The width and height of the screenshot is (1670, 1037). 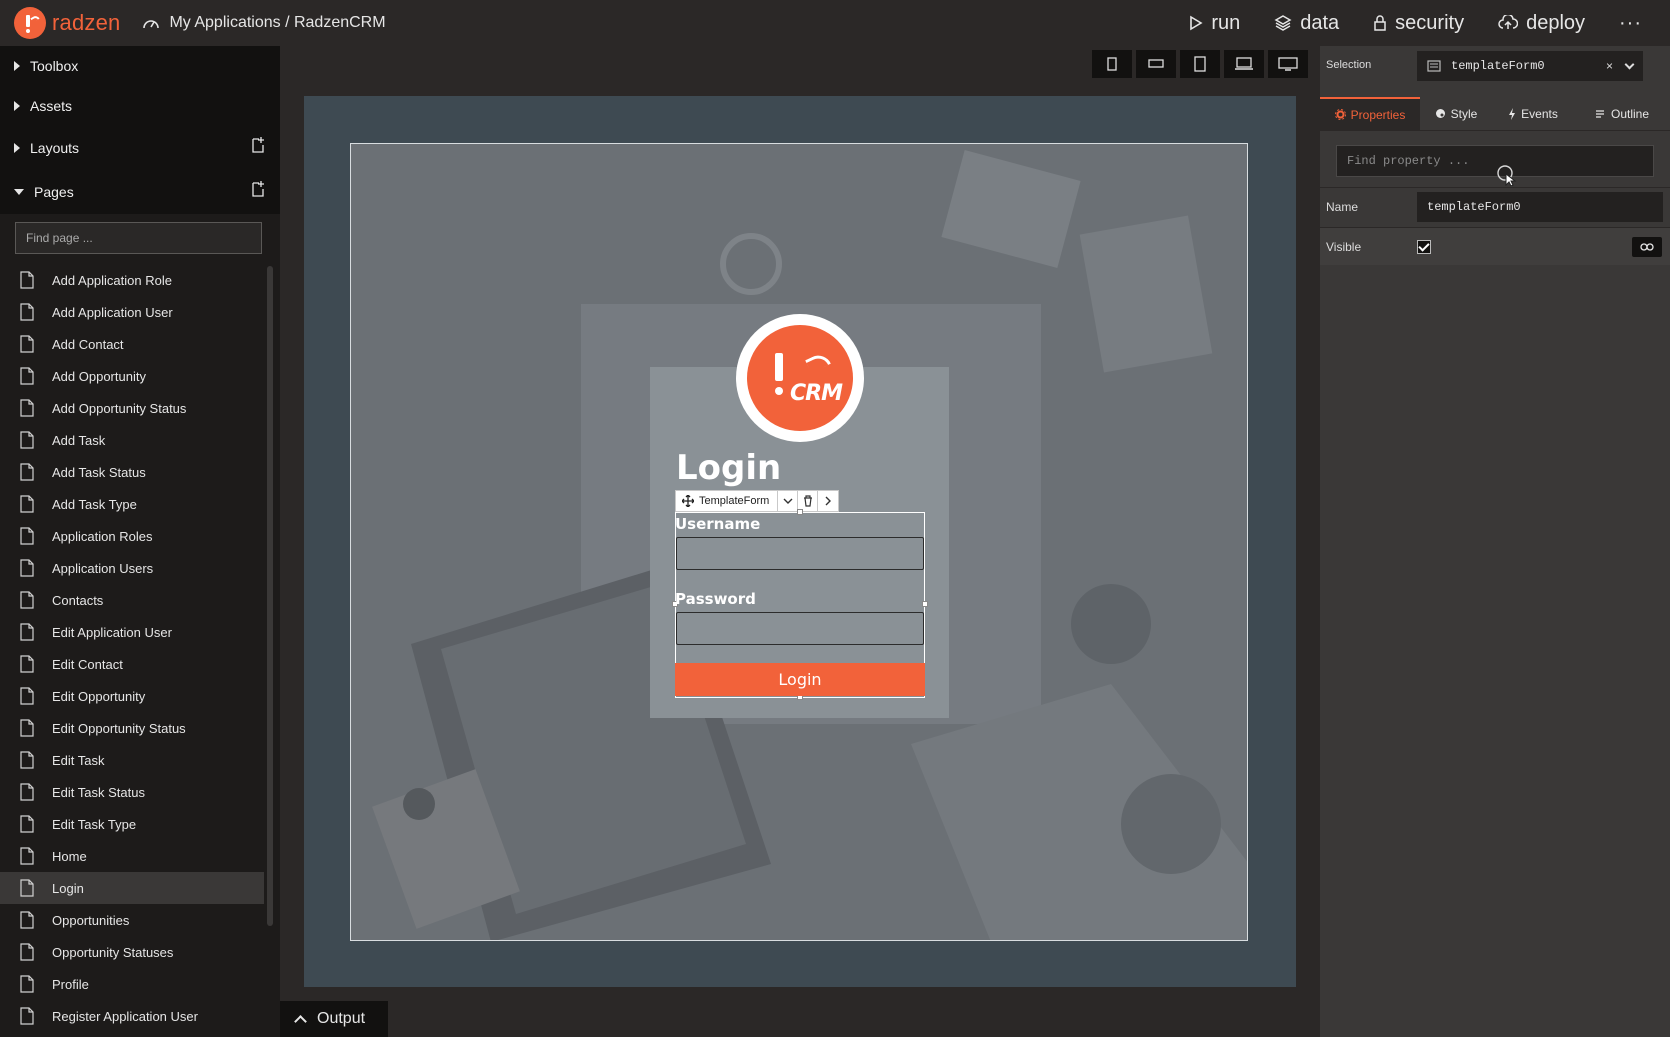 What do you see at coordinates (1541, 23) in the screenshot?
I see `deploy-button: deploy` at bounding box center [1541, 23].